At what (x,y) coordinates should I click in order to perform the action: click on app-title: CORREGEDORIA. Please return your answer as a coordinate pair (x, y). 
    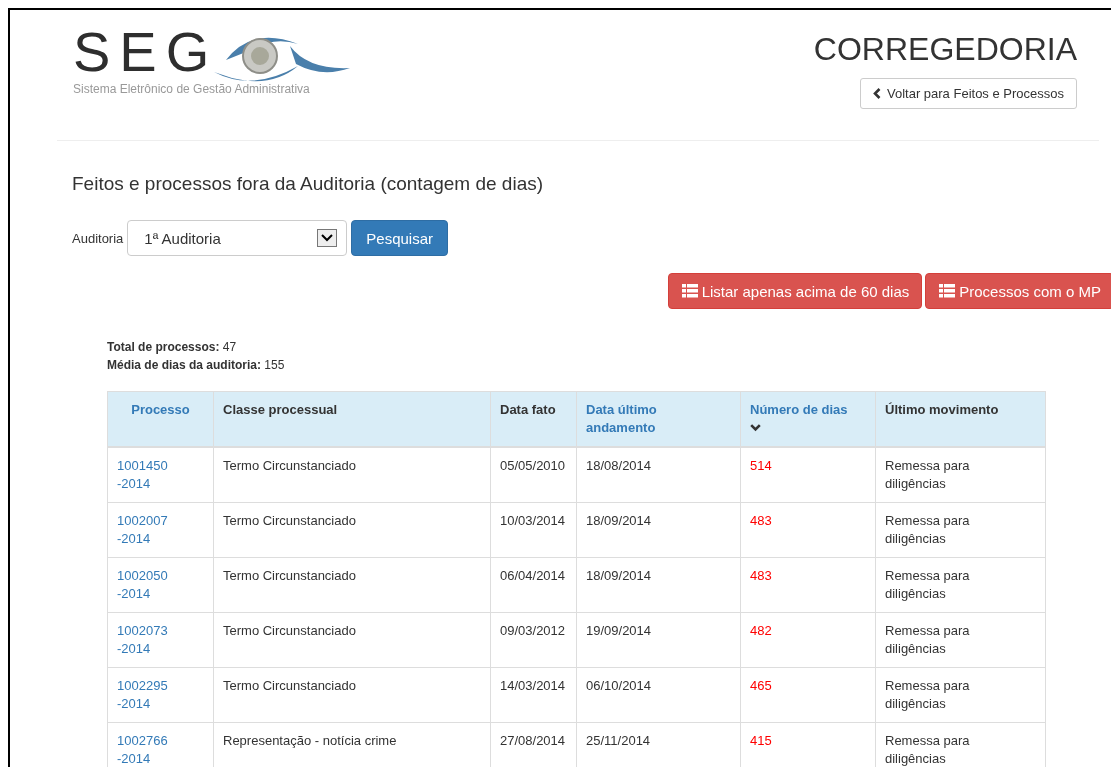
    Looking at the image, I should click on (945, 49).